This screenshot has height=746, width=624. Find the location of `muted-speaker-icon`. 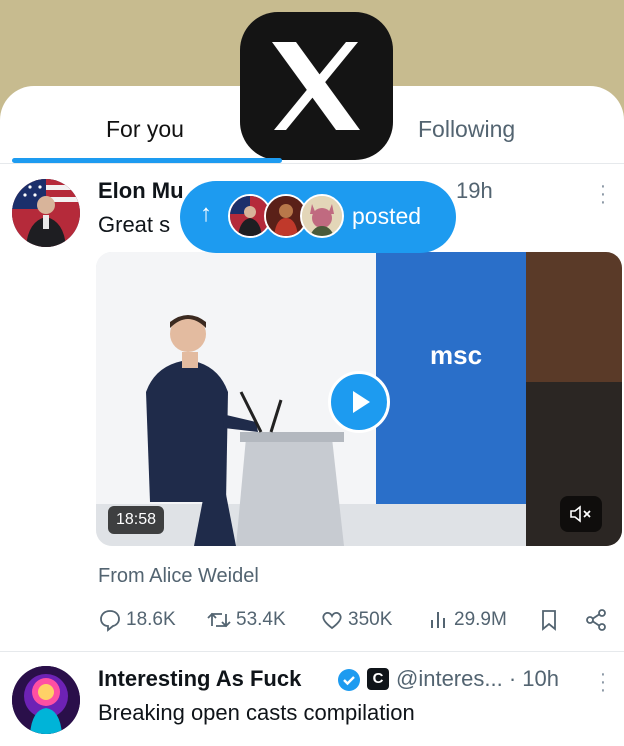

muted-speaker-icon is located at coordinates (580, 514).